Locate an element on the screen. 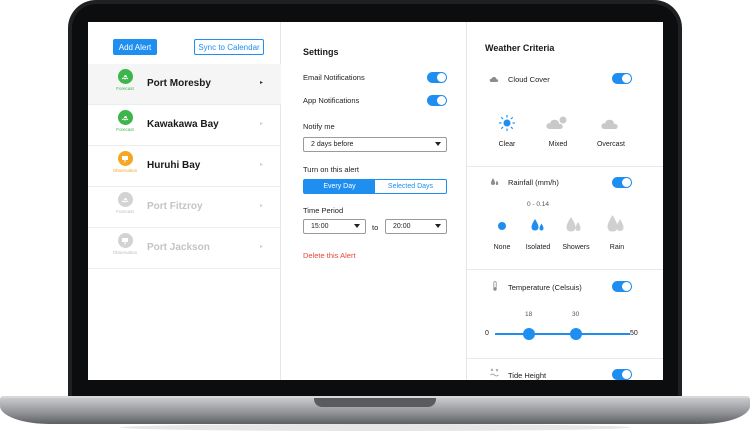 This screenshot has height=431, width=750. temperature-toggle is located at coordinates (622, 286).